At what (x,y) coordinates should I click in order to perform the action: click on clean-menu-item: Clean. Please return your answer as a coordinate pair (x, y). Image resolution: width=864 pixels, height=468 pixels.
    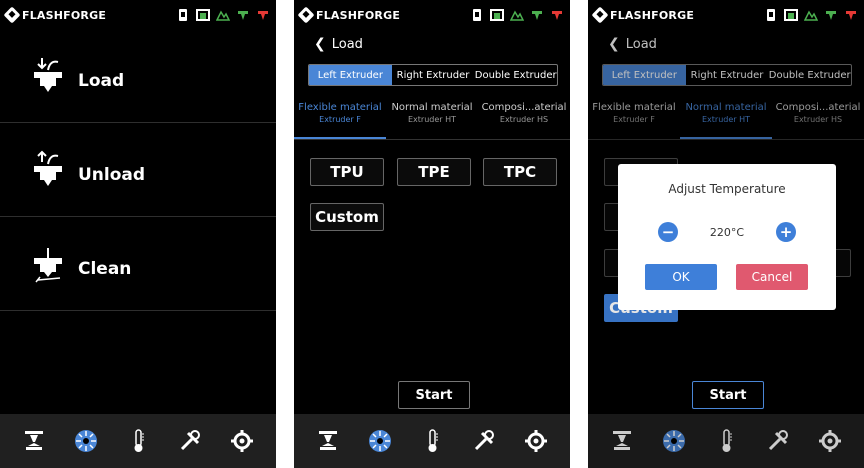
    Looking at the image, I should click on (138, 264).